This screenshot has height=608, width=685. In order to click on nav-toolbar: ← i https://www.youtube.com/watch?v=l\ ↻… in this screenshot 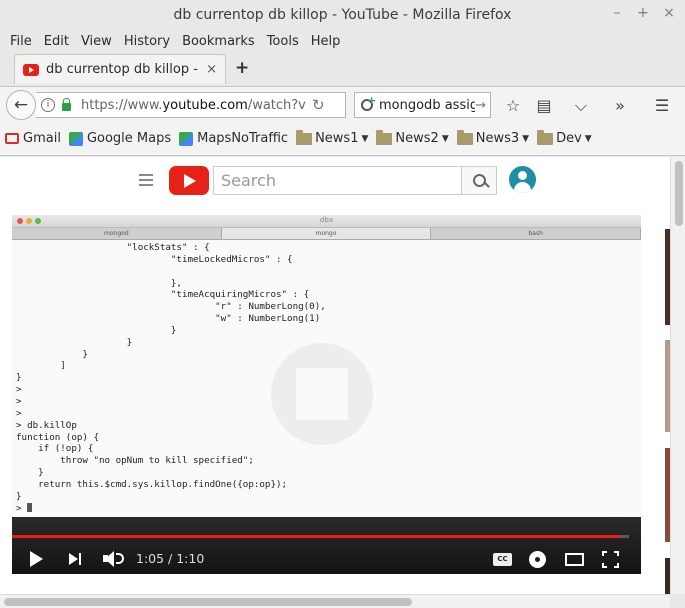, I will do `click(342, 104)`.